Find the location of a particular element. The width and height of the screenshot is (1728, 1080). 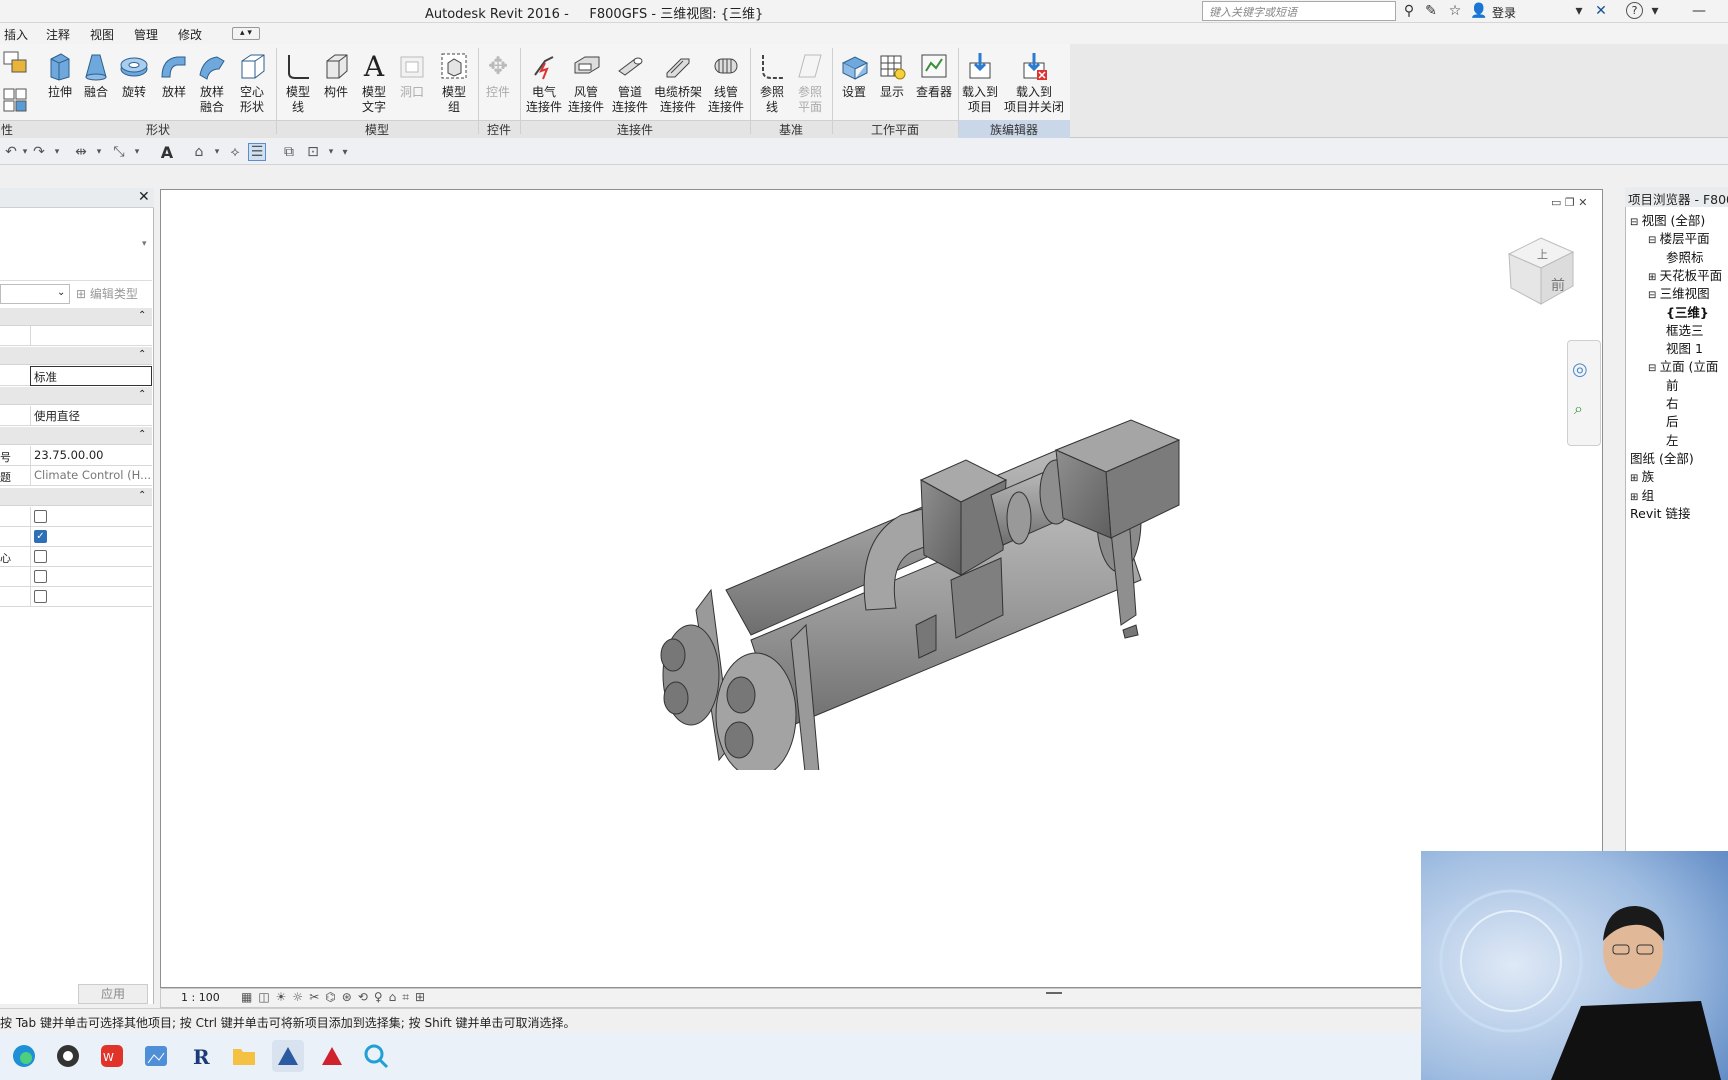

customize-qat-icon: ▾ is located at coordinates (345, 152).